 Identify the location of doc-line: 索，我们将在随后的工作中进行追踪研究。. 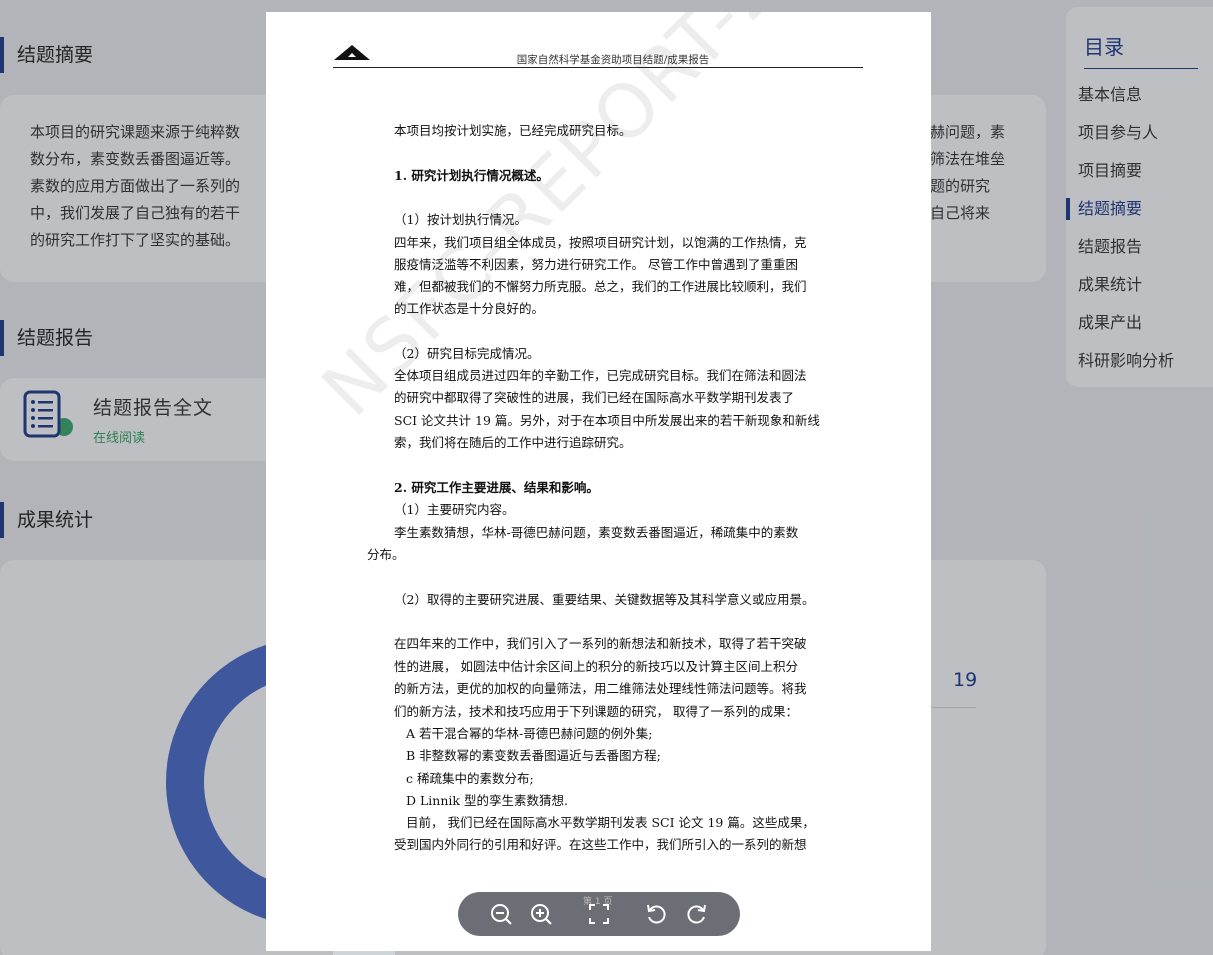
(513, 442).